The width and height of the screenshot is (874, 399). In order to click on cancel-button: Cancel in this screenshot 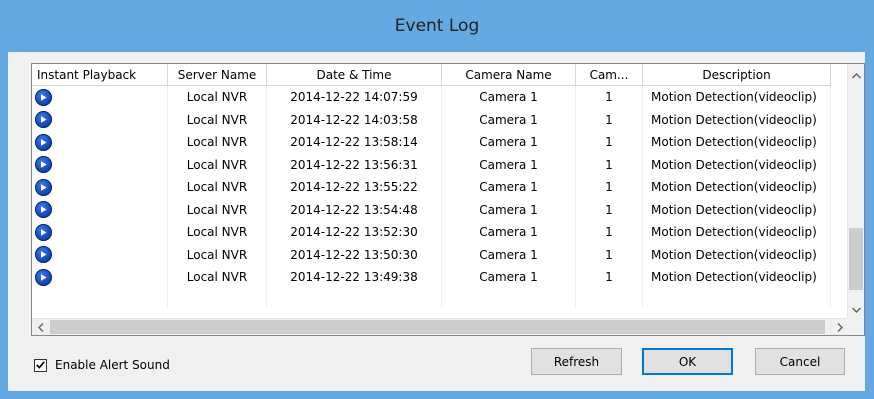, I will do `click(800, 361)`.